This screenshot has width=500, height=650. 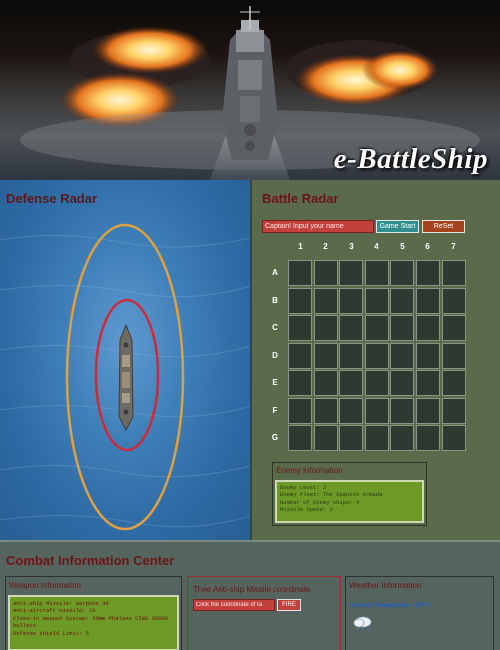 I want to click on grid-cell-E4, so click(x=376, y=383).